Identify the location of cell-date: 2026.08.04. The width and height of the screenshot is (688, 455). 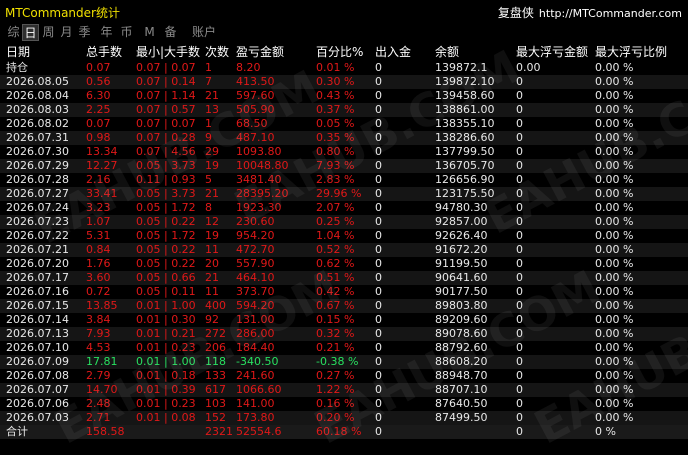
(37, 95).